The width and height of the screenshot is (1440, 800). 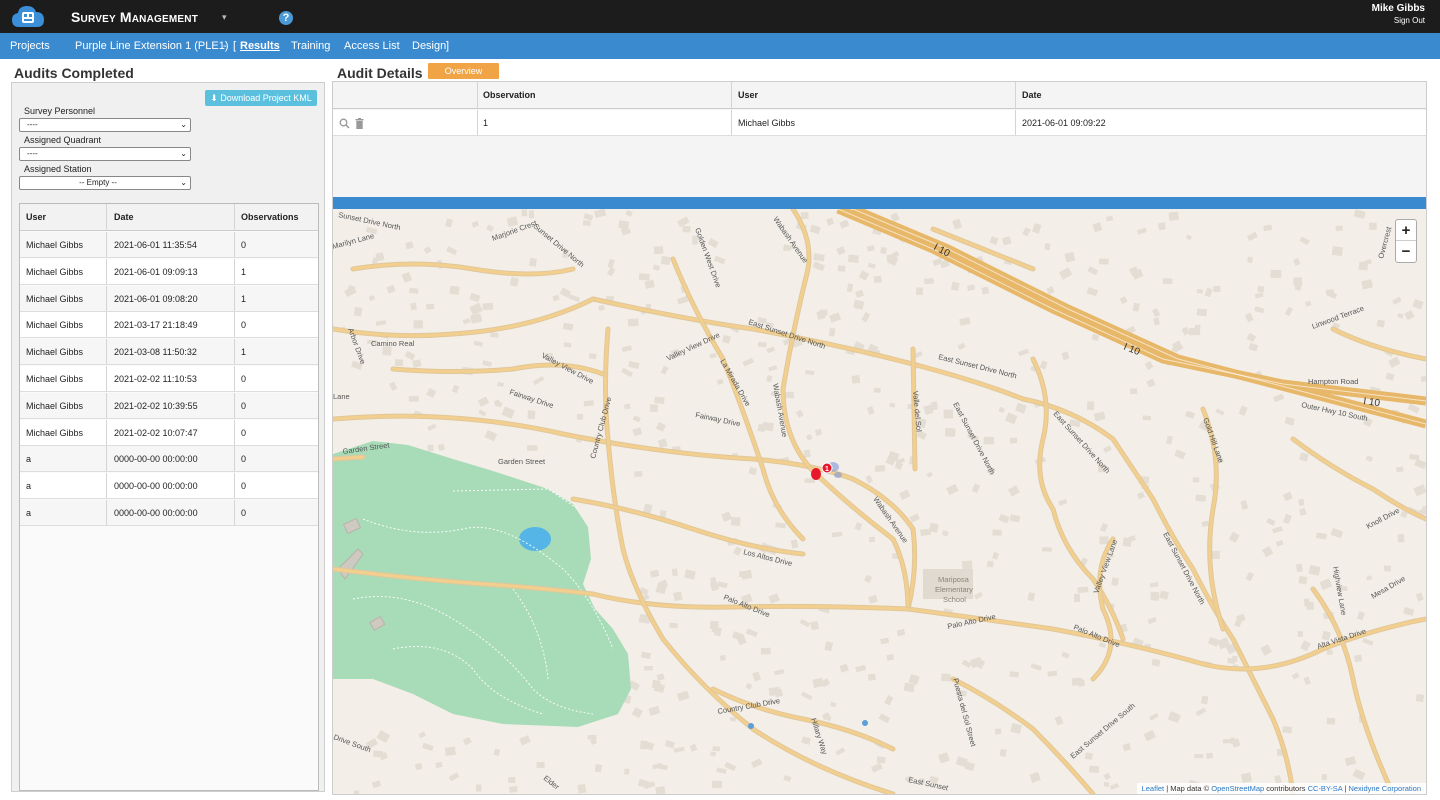 I want to click on table-row: Michael Gibbs 2021-06-01 09:09:13 1, so click(x=169, y=271).